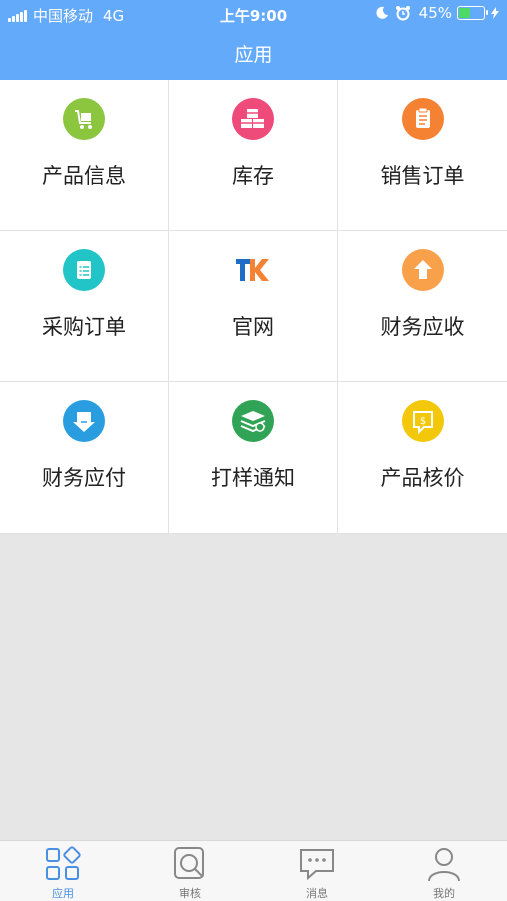 The width and height of the screenshot is (507, 901). What do you see at coordinates (253, 55) in the screenshot?
I see `page-title: 应用` at bounding box center [253, 55].